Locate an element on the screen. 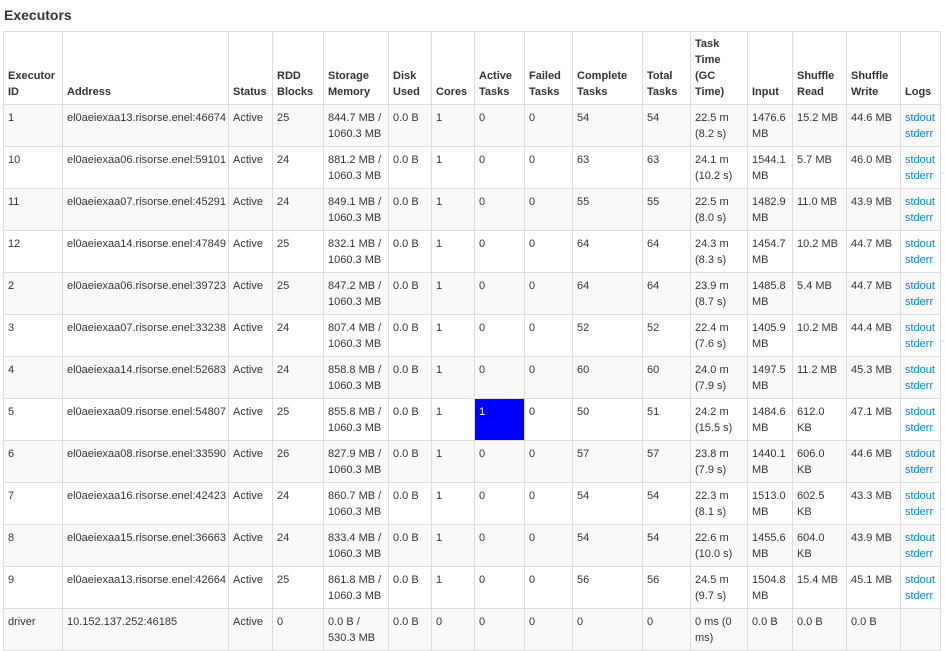 The width and height of the screenshot is (945, 651). storage-memory-cell: 847.2 MB / 1060.3 MB is located at coordinates (356, 293).